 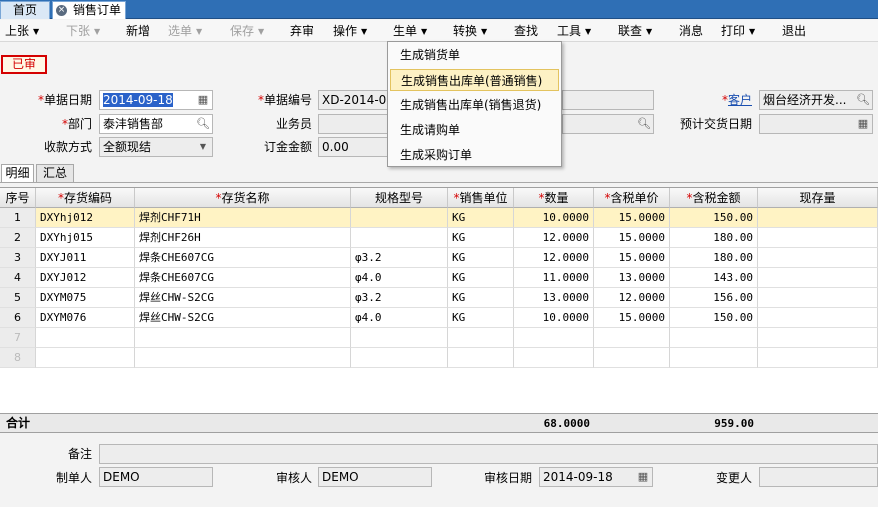 What do you see at coordinates (353, 124) in the screenshot?
I see `salesman-field` at bounding box center [353, 124].